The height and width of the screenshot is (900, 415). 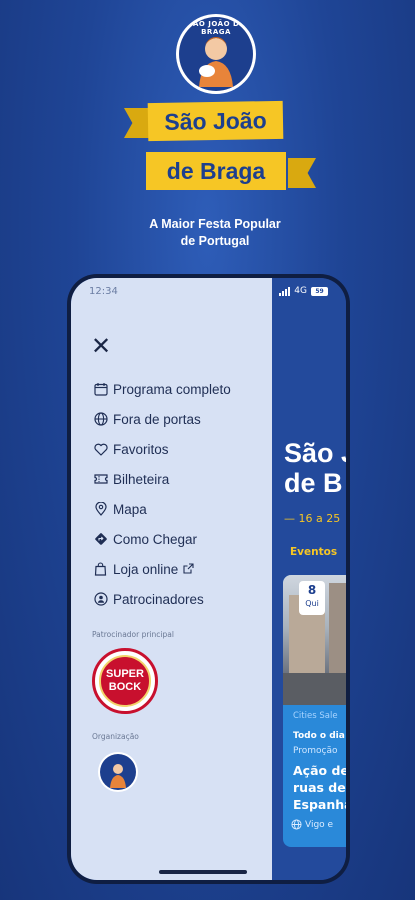 I want to click on app-dates: — 16 a 25, so click(x=312, y=518).